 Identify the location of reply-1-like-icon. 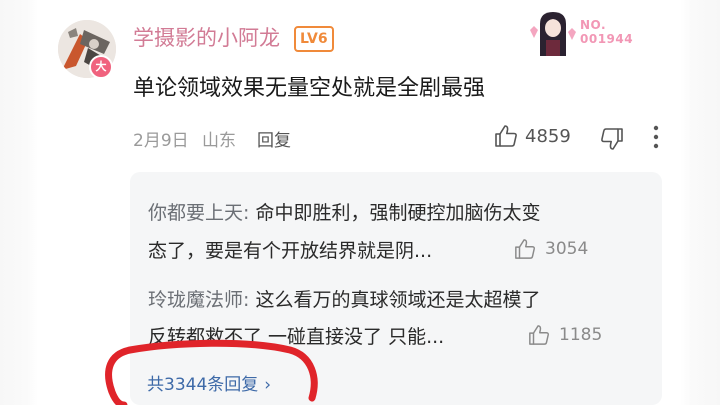
(525, 249).